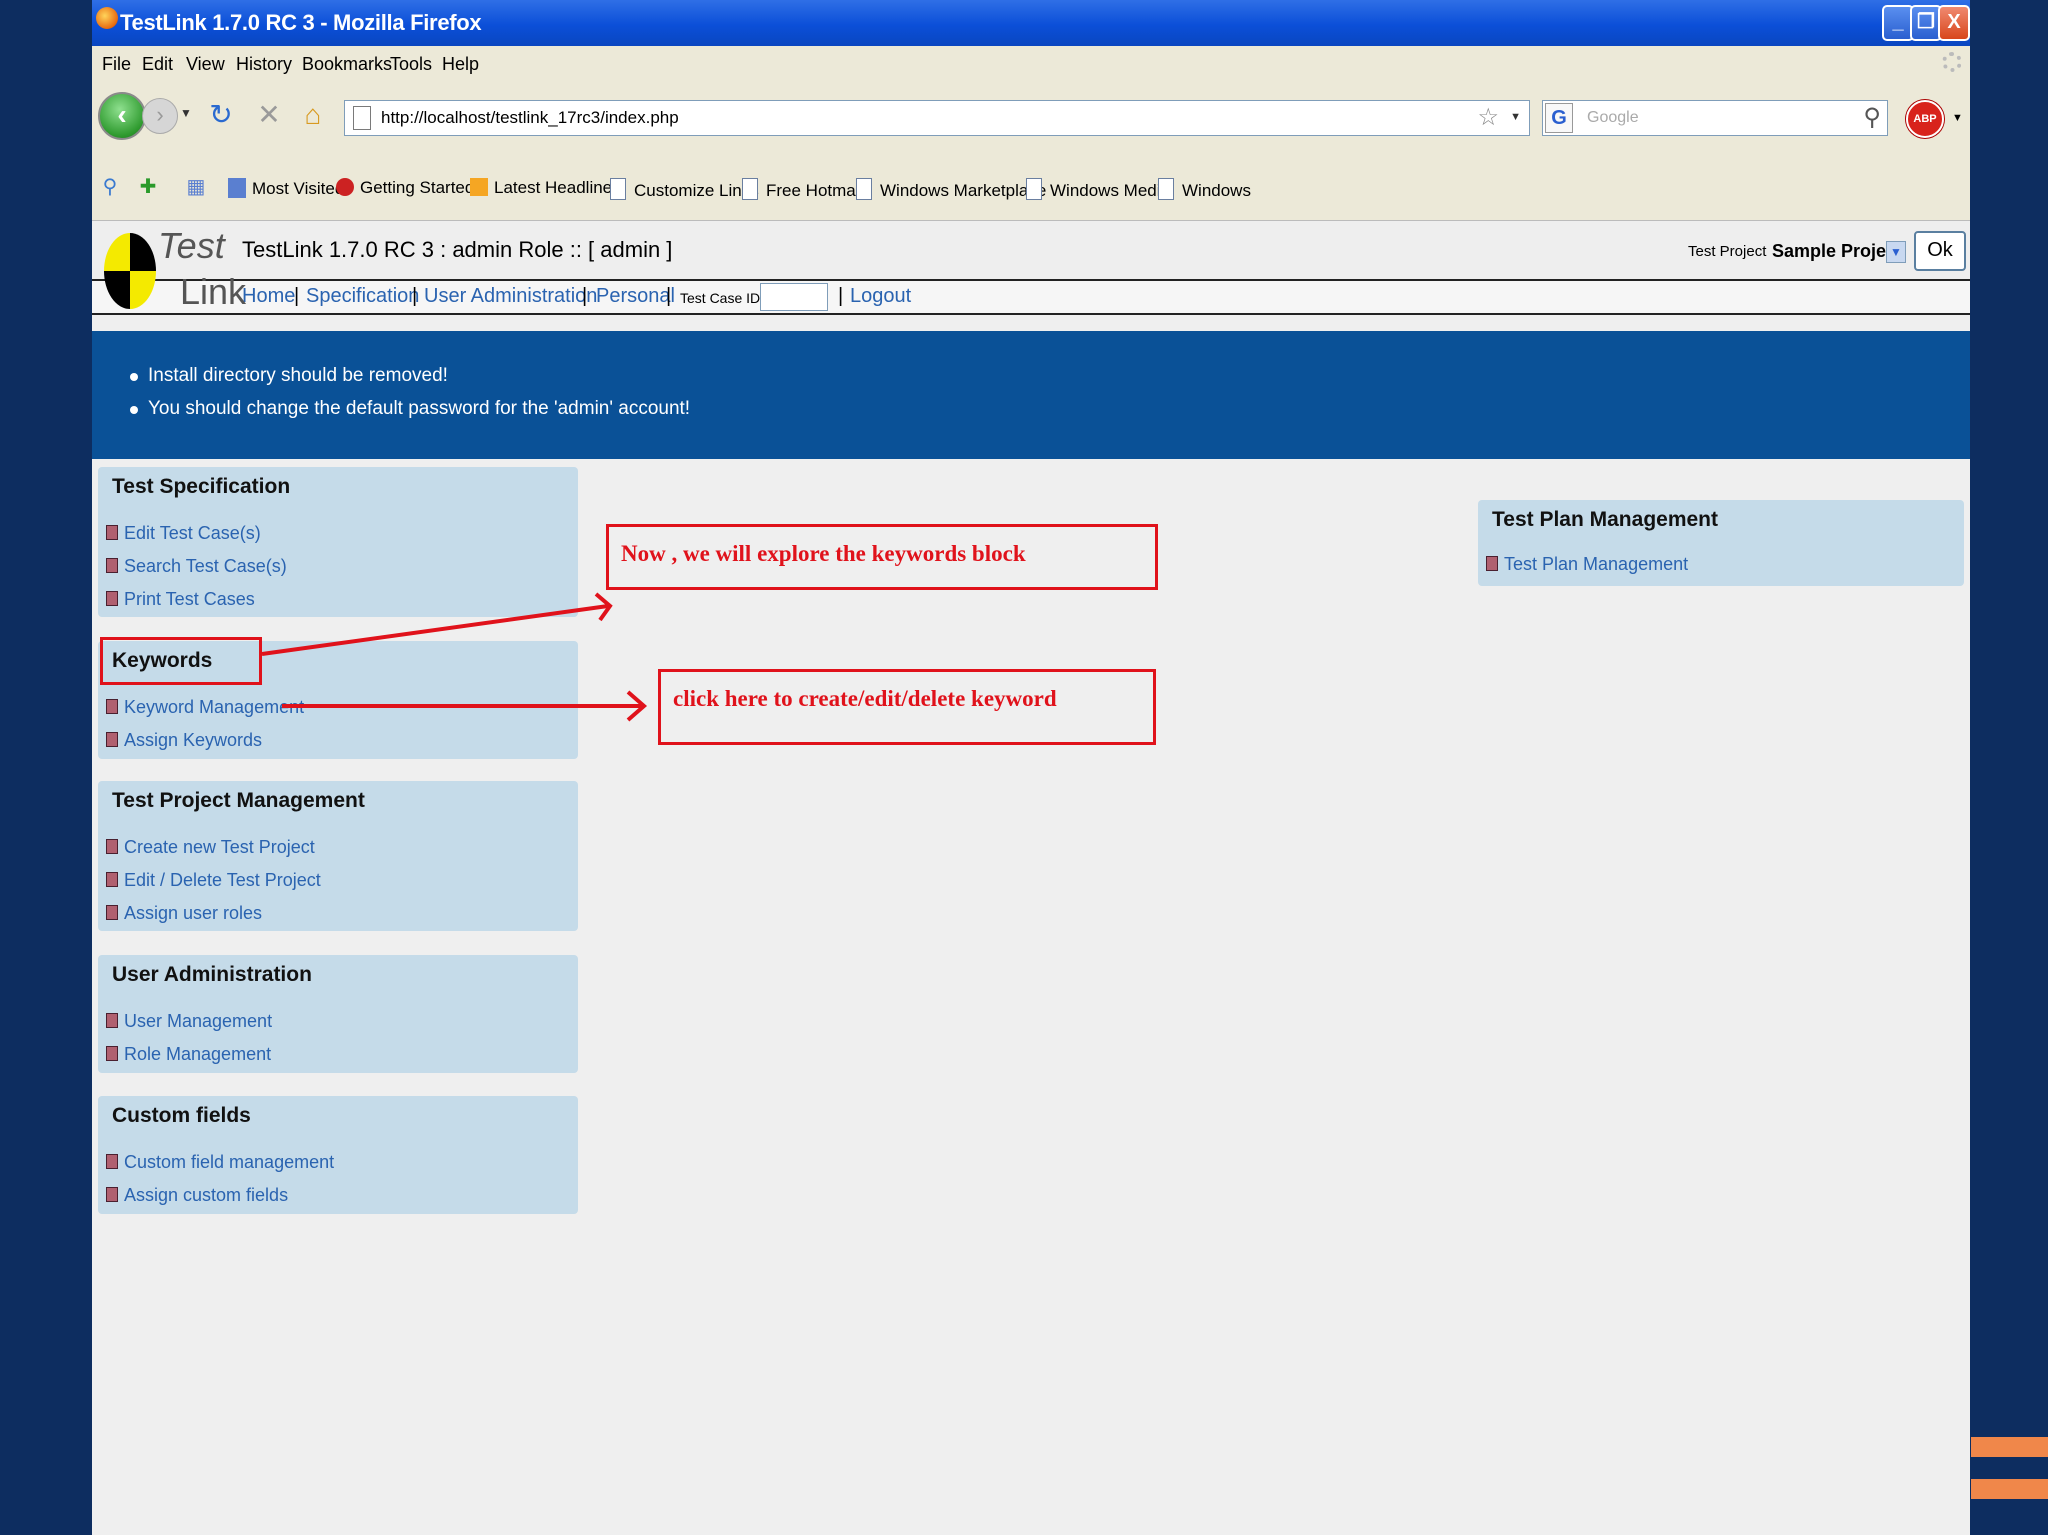 The height and width of the screenshot is (1535, 2048). What do you see at coordinates (213, 291) in the screenshot?
I see `testlink-logo-text-link: Link` at bounding box center [213, 291].